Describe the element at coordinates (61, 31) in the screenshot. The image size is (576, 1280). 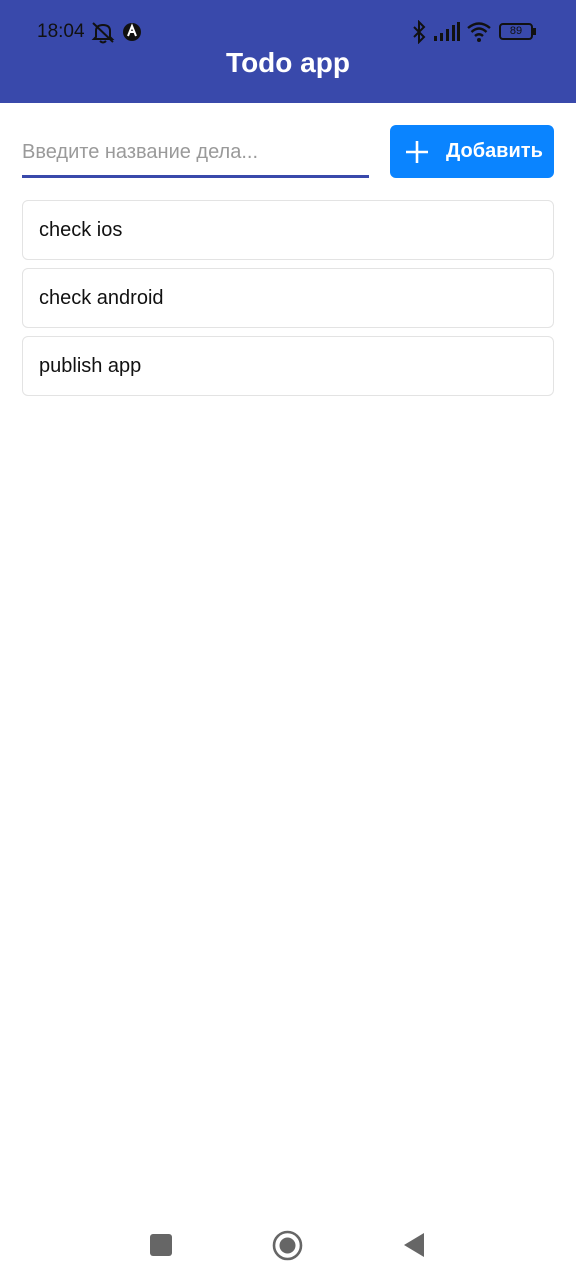
I see `status-time: 18:04` at that location.